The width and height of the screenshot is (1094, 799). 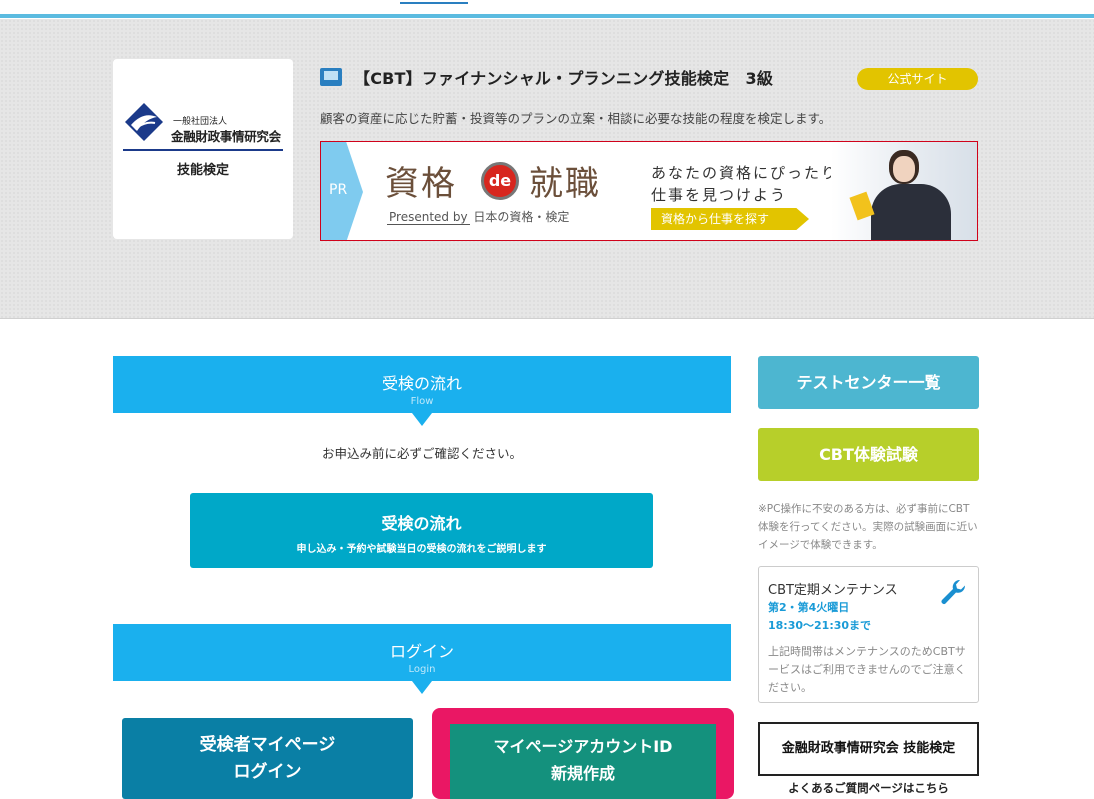 What do you see at coordinates (421, 453) in the screenshot?
I see `flow-notice: お申込み前に必ずご確認ください。` at bounding box center [421, 453].